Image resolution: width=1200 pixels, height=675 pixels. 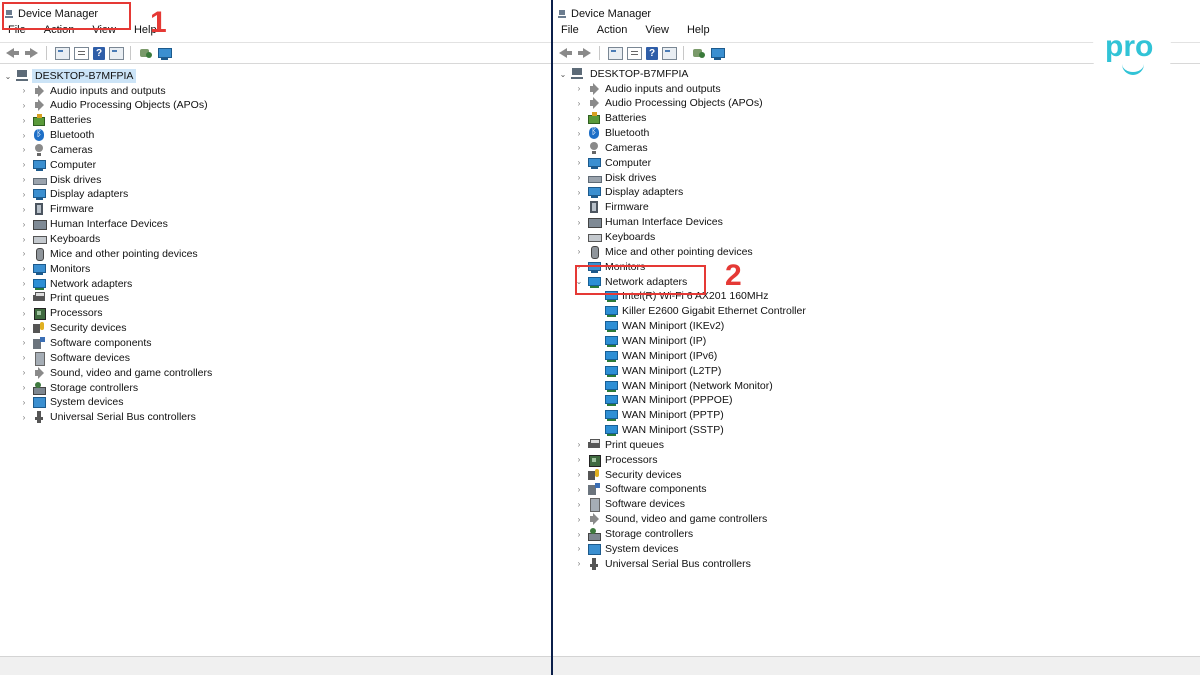 I want to click on category-item: › Audio Processing Objects (APOs), so click(x=114, y=105).